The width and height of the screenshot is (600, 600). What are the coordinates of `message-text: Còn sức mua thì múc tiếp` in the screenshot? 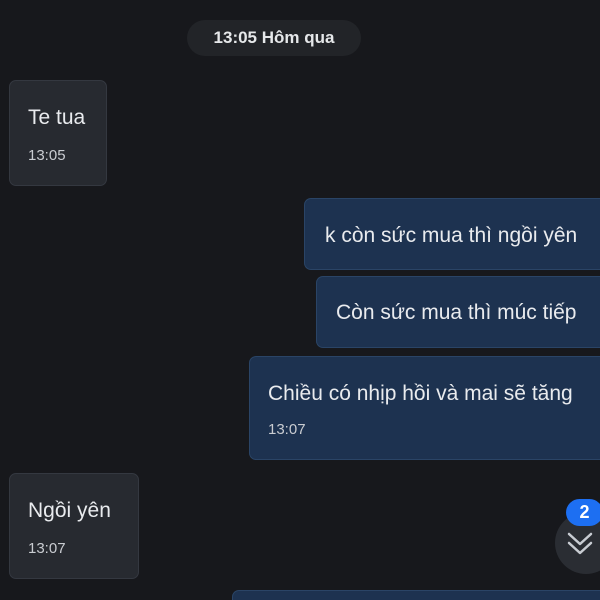 It's located at (456, 312).